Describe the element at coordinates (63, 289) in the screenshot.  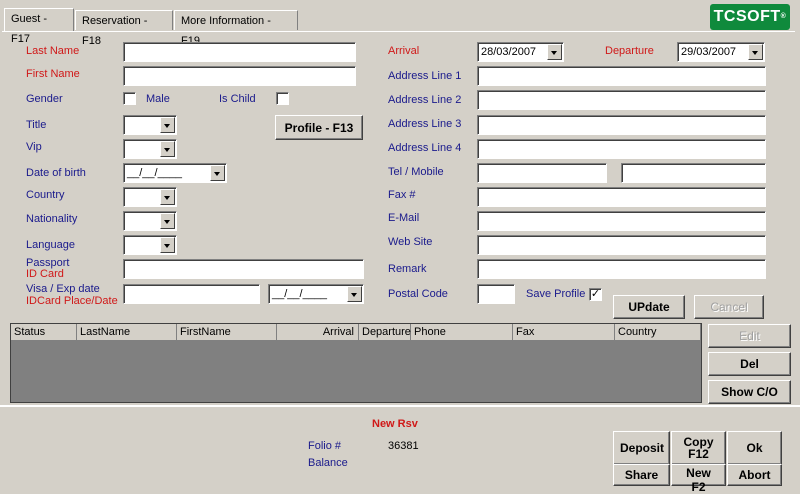
I see `visa-label: Visa / Exp date` at that location.